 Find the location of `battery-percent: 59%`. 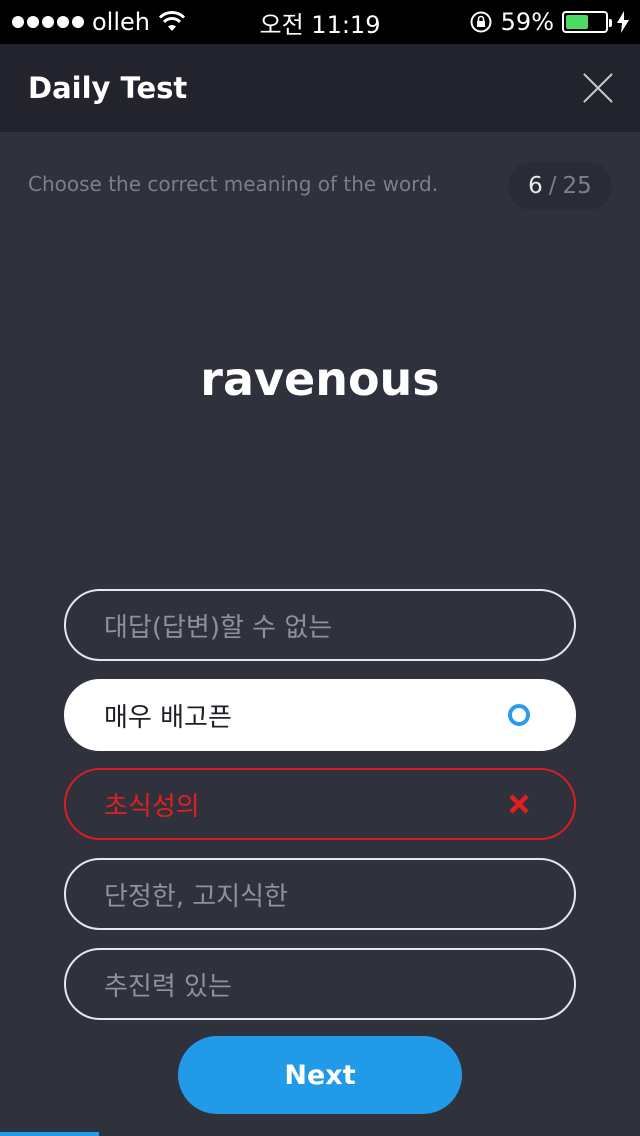

battery-percent: 59% is located at coordinates (527, 22).